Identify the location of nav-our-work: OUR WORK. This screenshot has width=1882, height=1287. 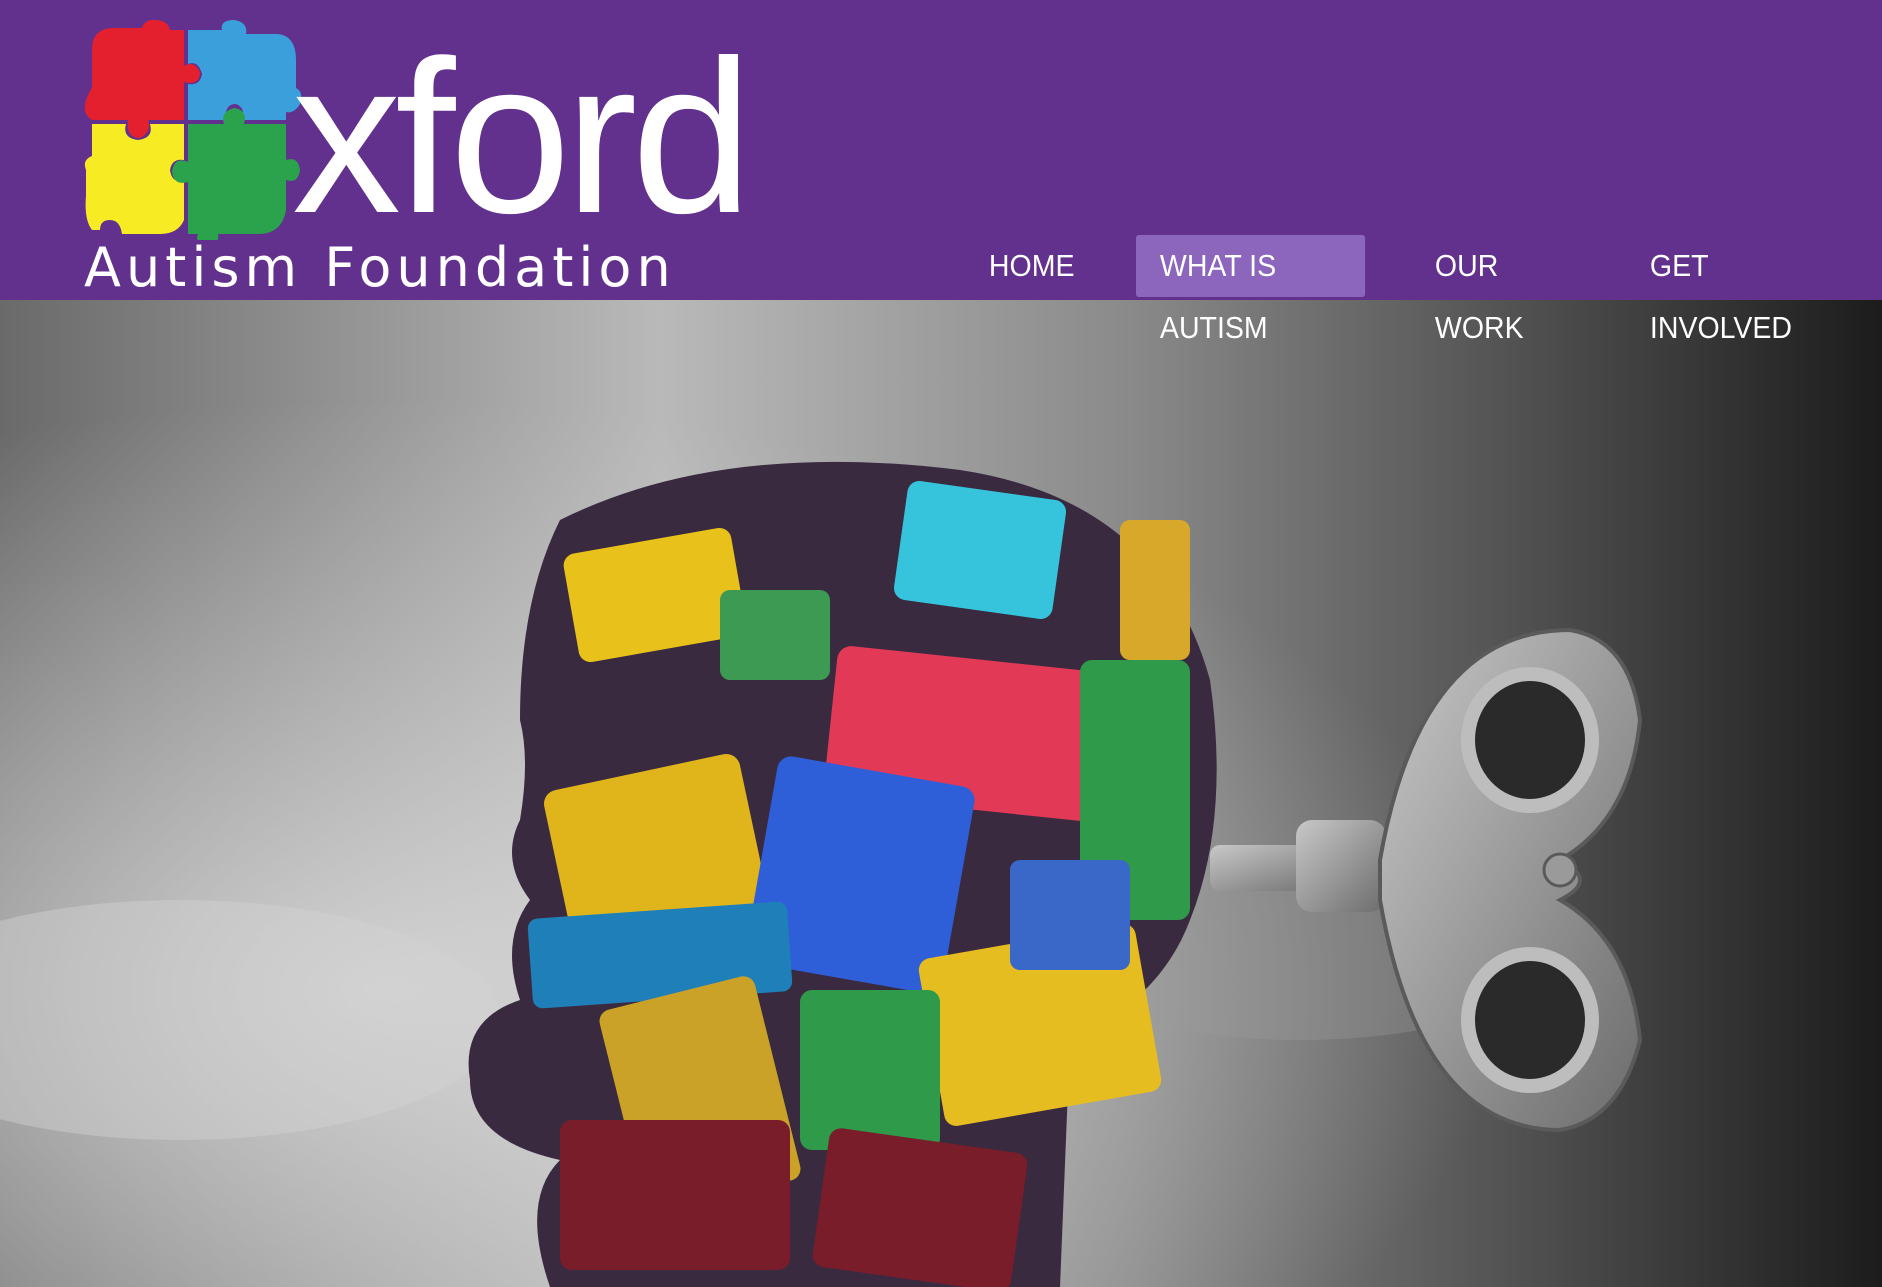
(1498, 290).